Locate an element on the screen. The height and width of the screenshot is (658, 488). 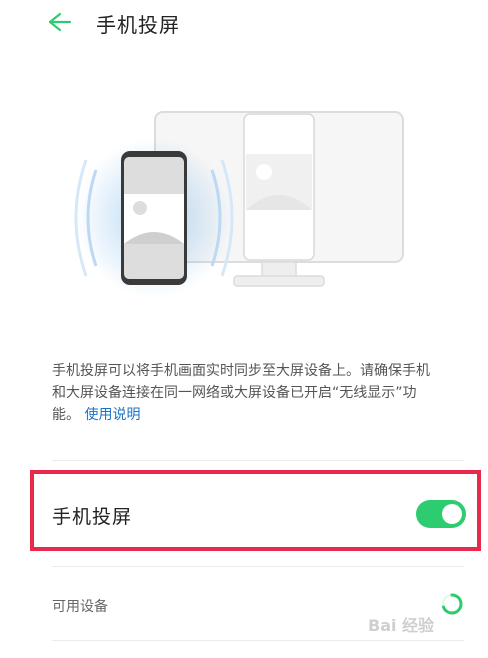
page-title: 手机投屏 is located at coordinates (138, 25).